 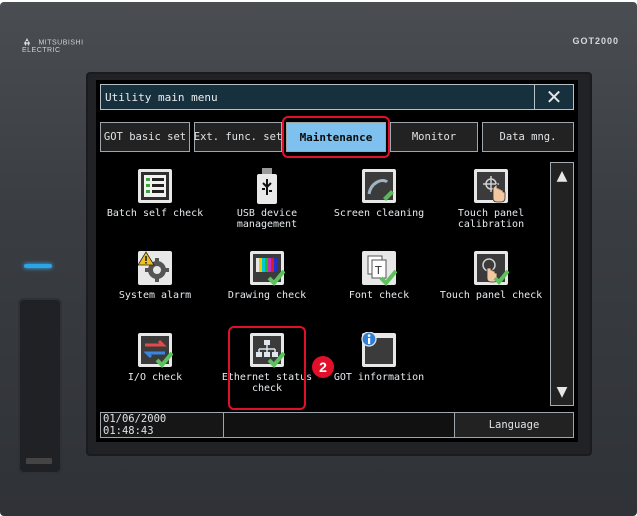 I want to click on item-drawing-check: Drawing check, so click(x=267, y=275).